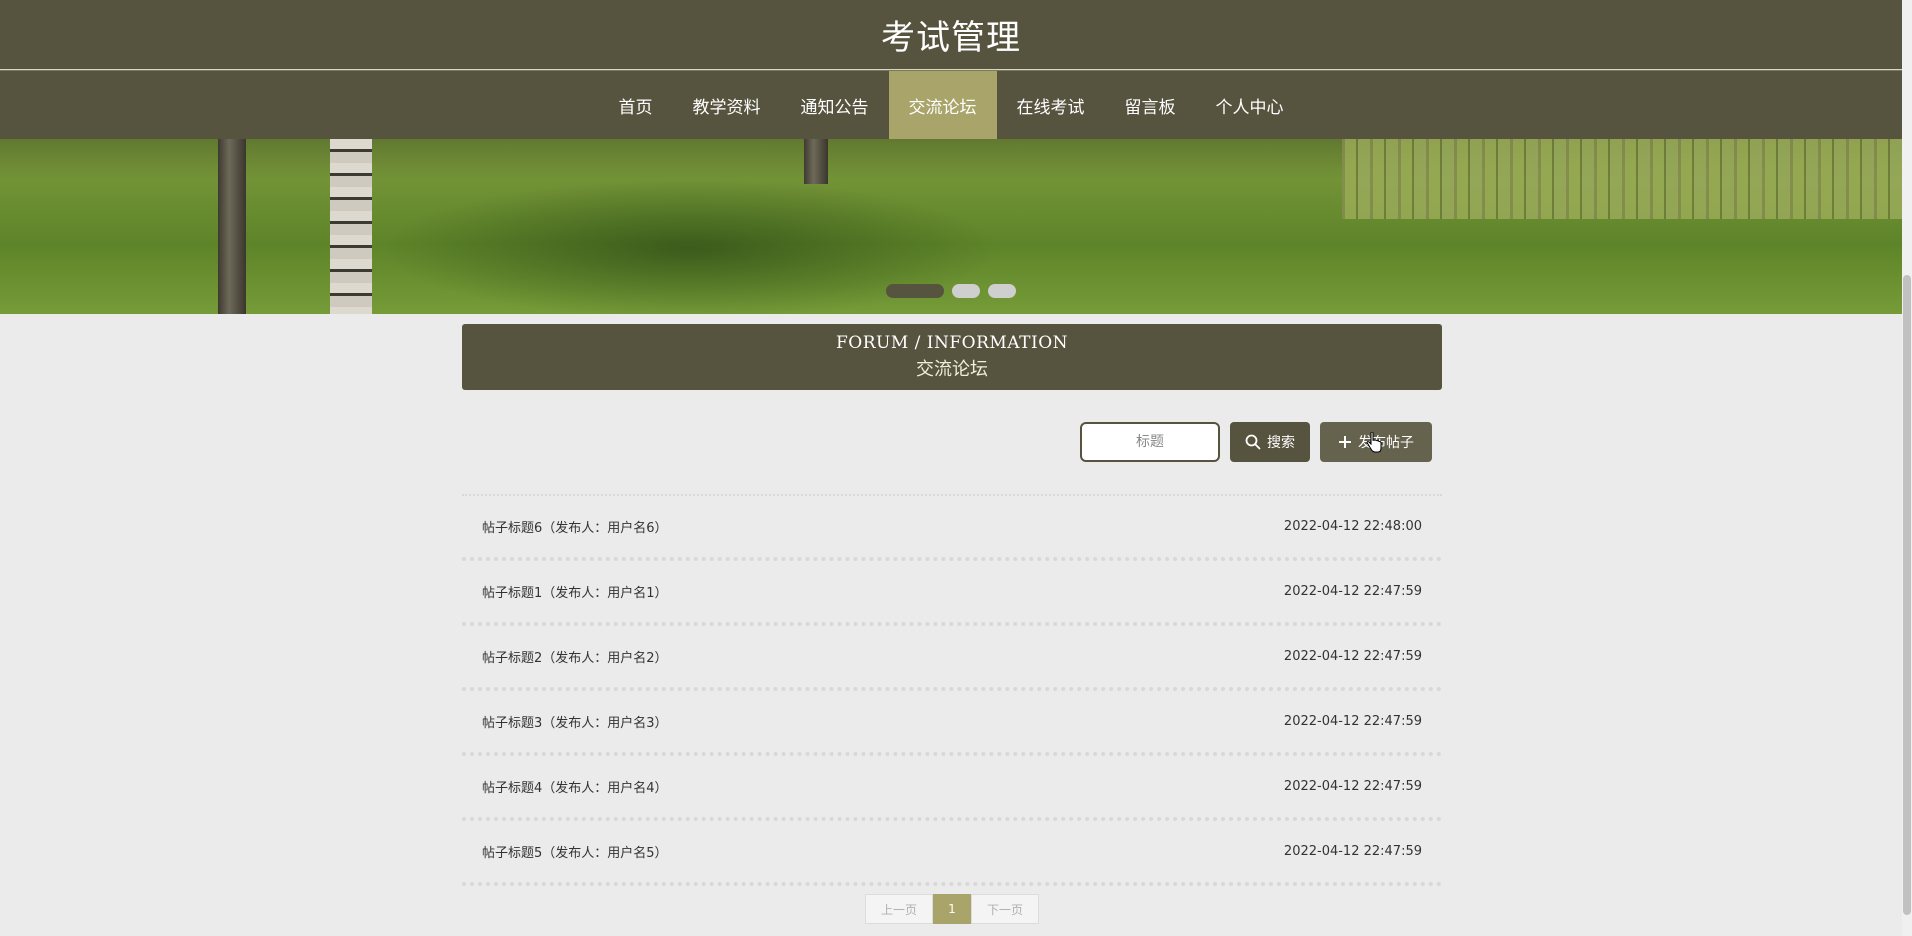  What do you see at coordinates (575, 788) in the screenshot?
I see `post-title: 帖子标题4（发布人：用户名4）` at bounding box center [575, 788].